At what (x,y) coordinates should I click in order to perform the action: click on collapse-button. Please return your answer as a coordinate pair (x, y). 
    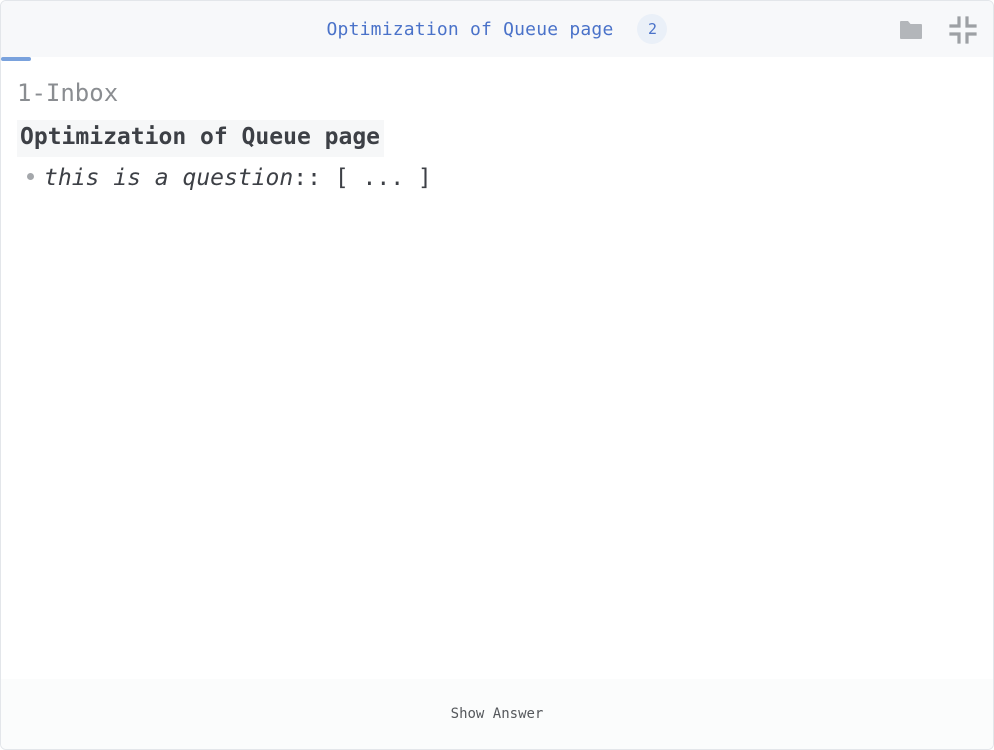
    Looking at the image, I should click on (963, 30).